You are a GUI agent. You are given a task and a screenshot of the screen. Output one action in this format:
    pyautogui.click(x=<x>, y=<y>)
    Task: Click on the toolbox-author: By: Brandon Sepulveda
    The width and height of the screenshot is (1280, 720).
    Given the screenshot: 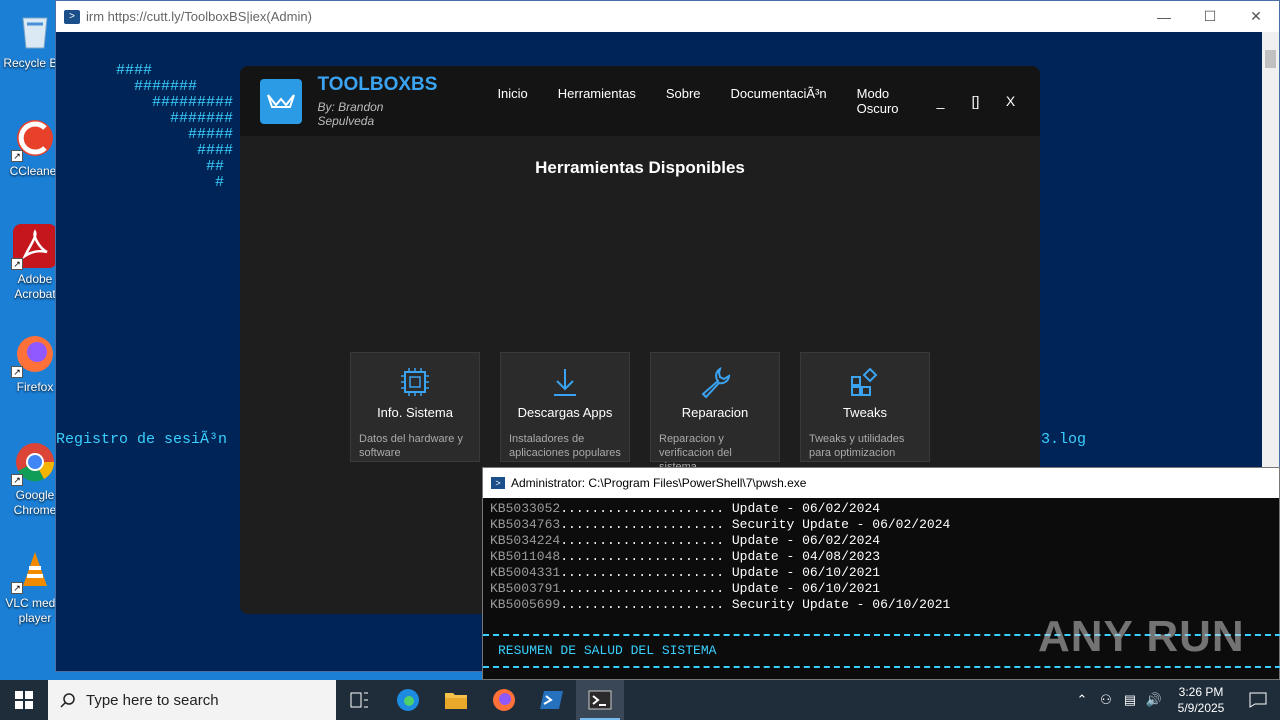 What is the action you would take?
    pyautogui.click(x=350, y=114)
    